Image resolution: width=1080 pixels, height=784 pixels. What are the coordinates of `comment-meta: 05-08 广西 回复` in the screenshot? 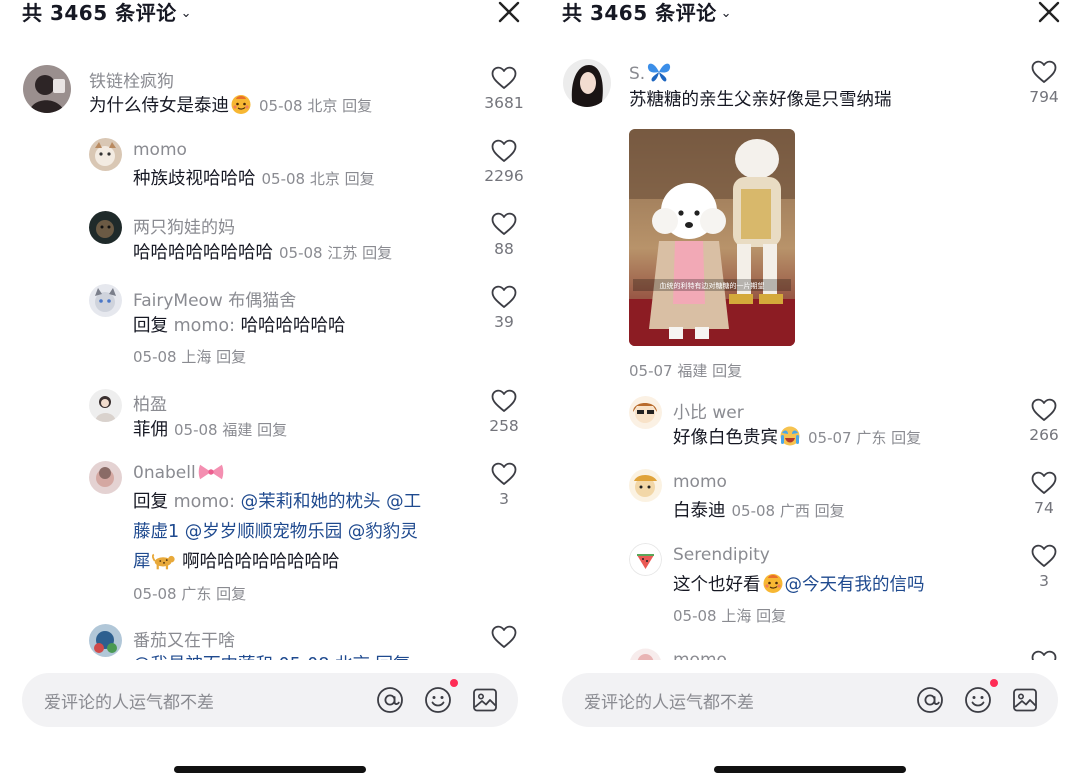 It's located at (788, 511).